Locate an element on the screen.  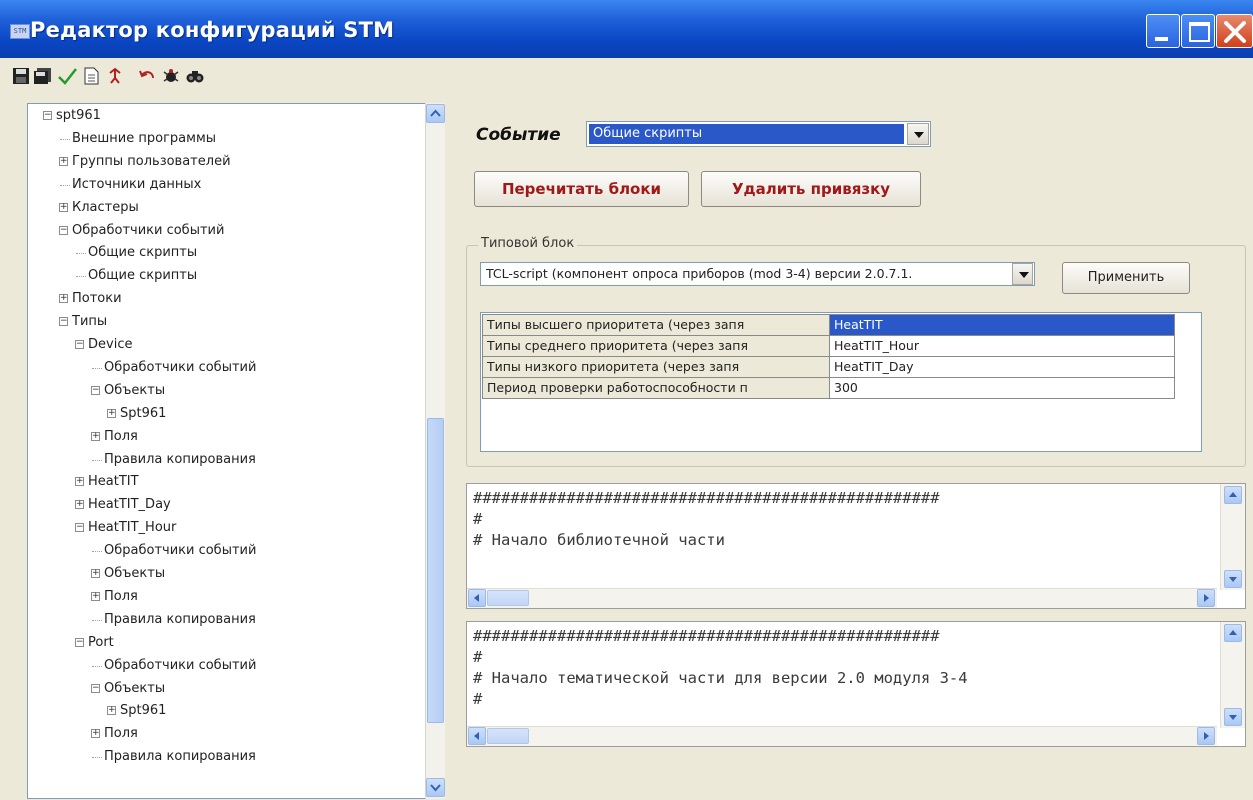
property-value: HeatTIT_Day is located at coordinates (1002, 367).